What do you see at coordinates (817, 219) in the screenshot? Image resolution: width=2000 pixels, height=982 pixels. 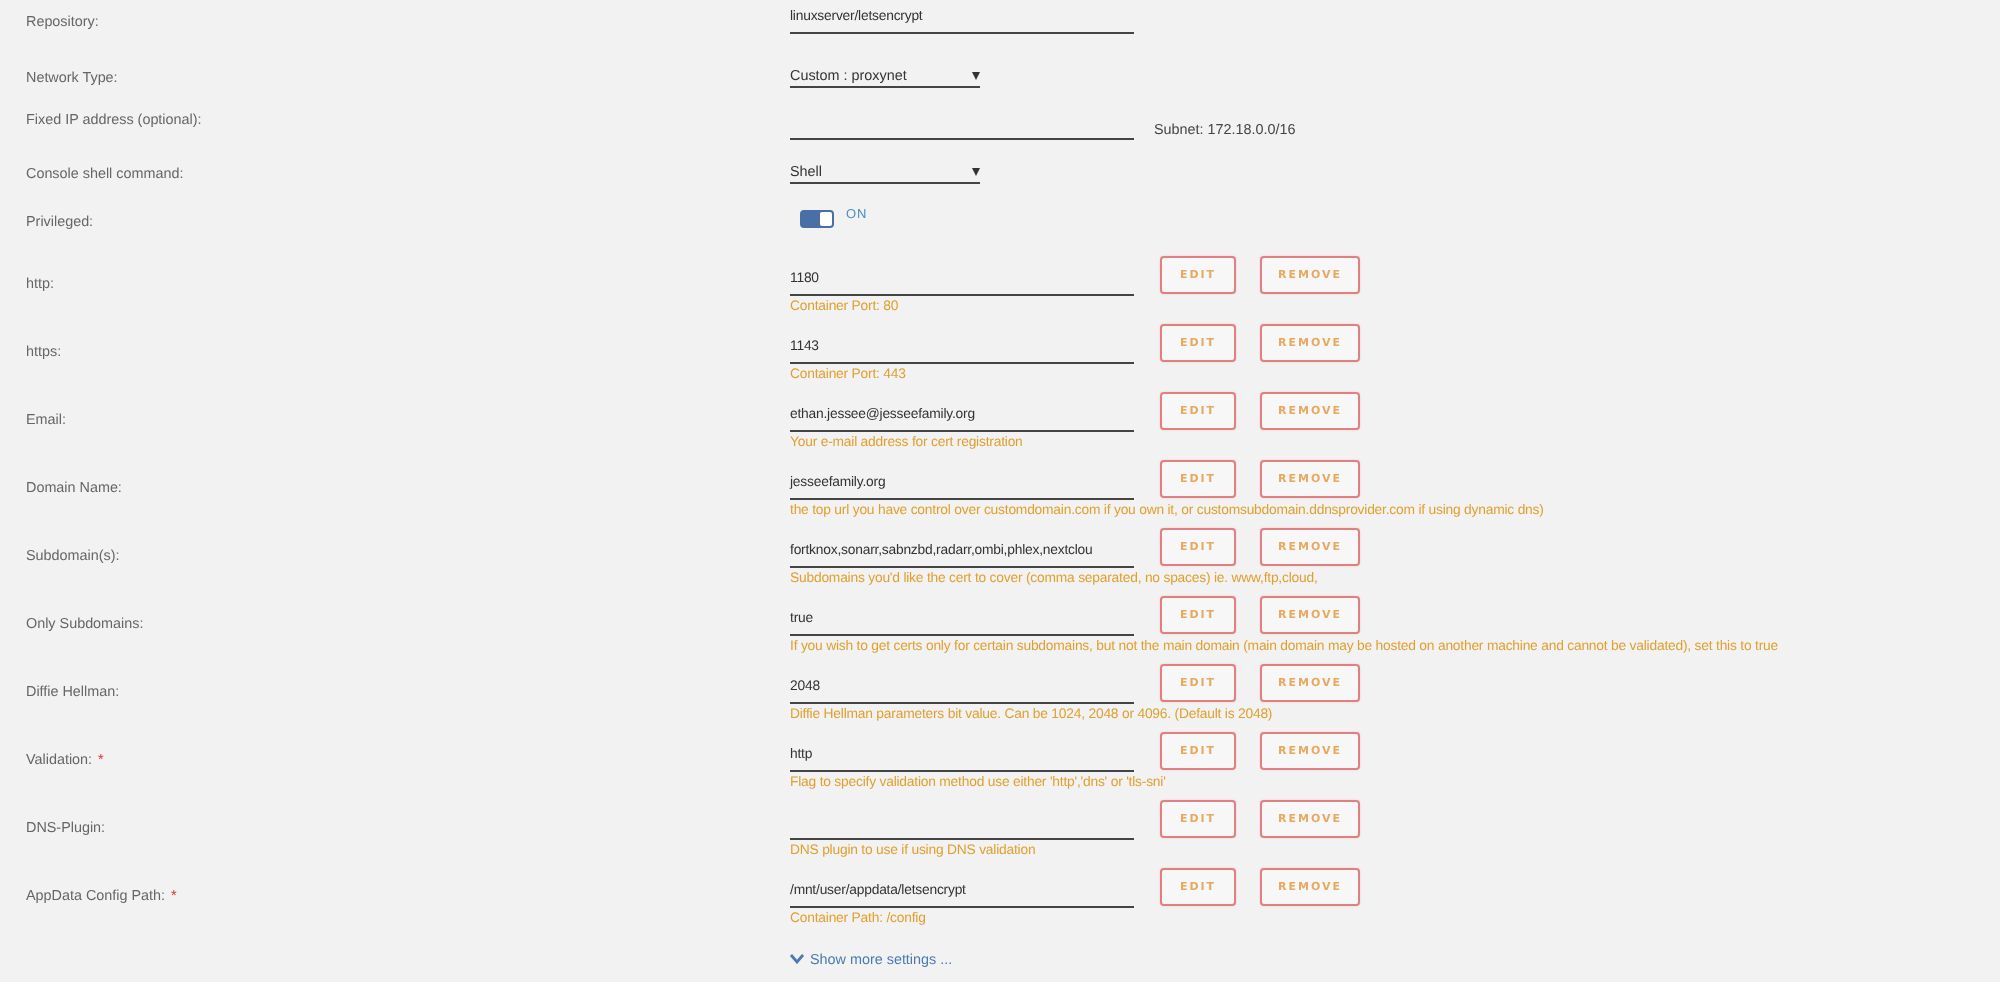 I see `toggle-switch` at bounding box center [817, 219].